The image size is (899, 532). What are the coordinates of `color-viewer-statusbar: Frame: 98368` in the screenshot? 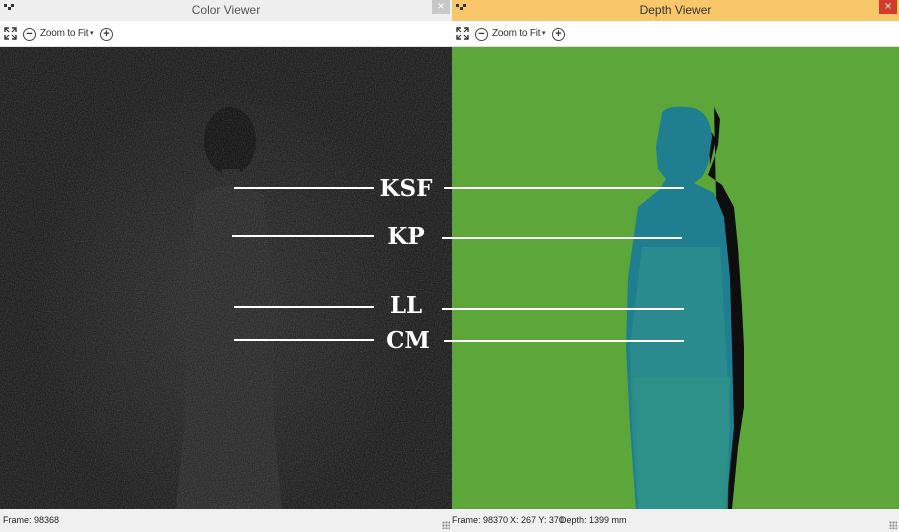 It's located at (226, 520).